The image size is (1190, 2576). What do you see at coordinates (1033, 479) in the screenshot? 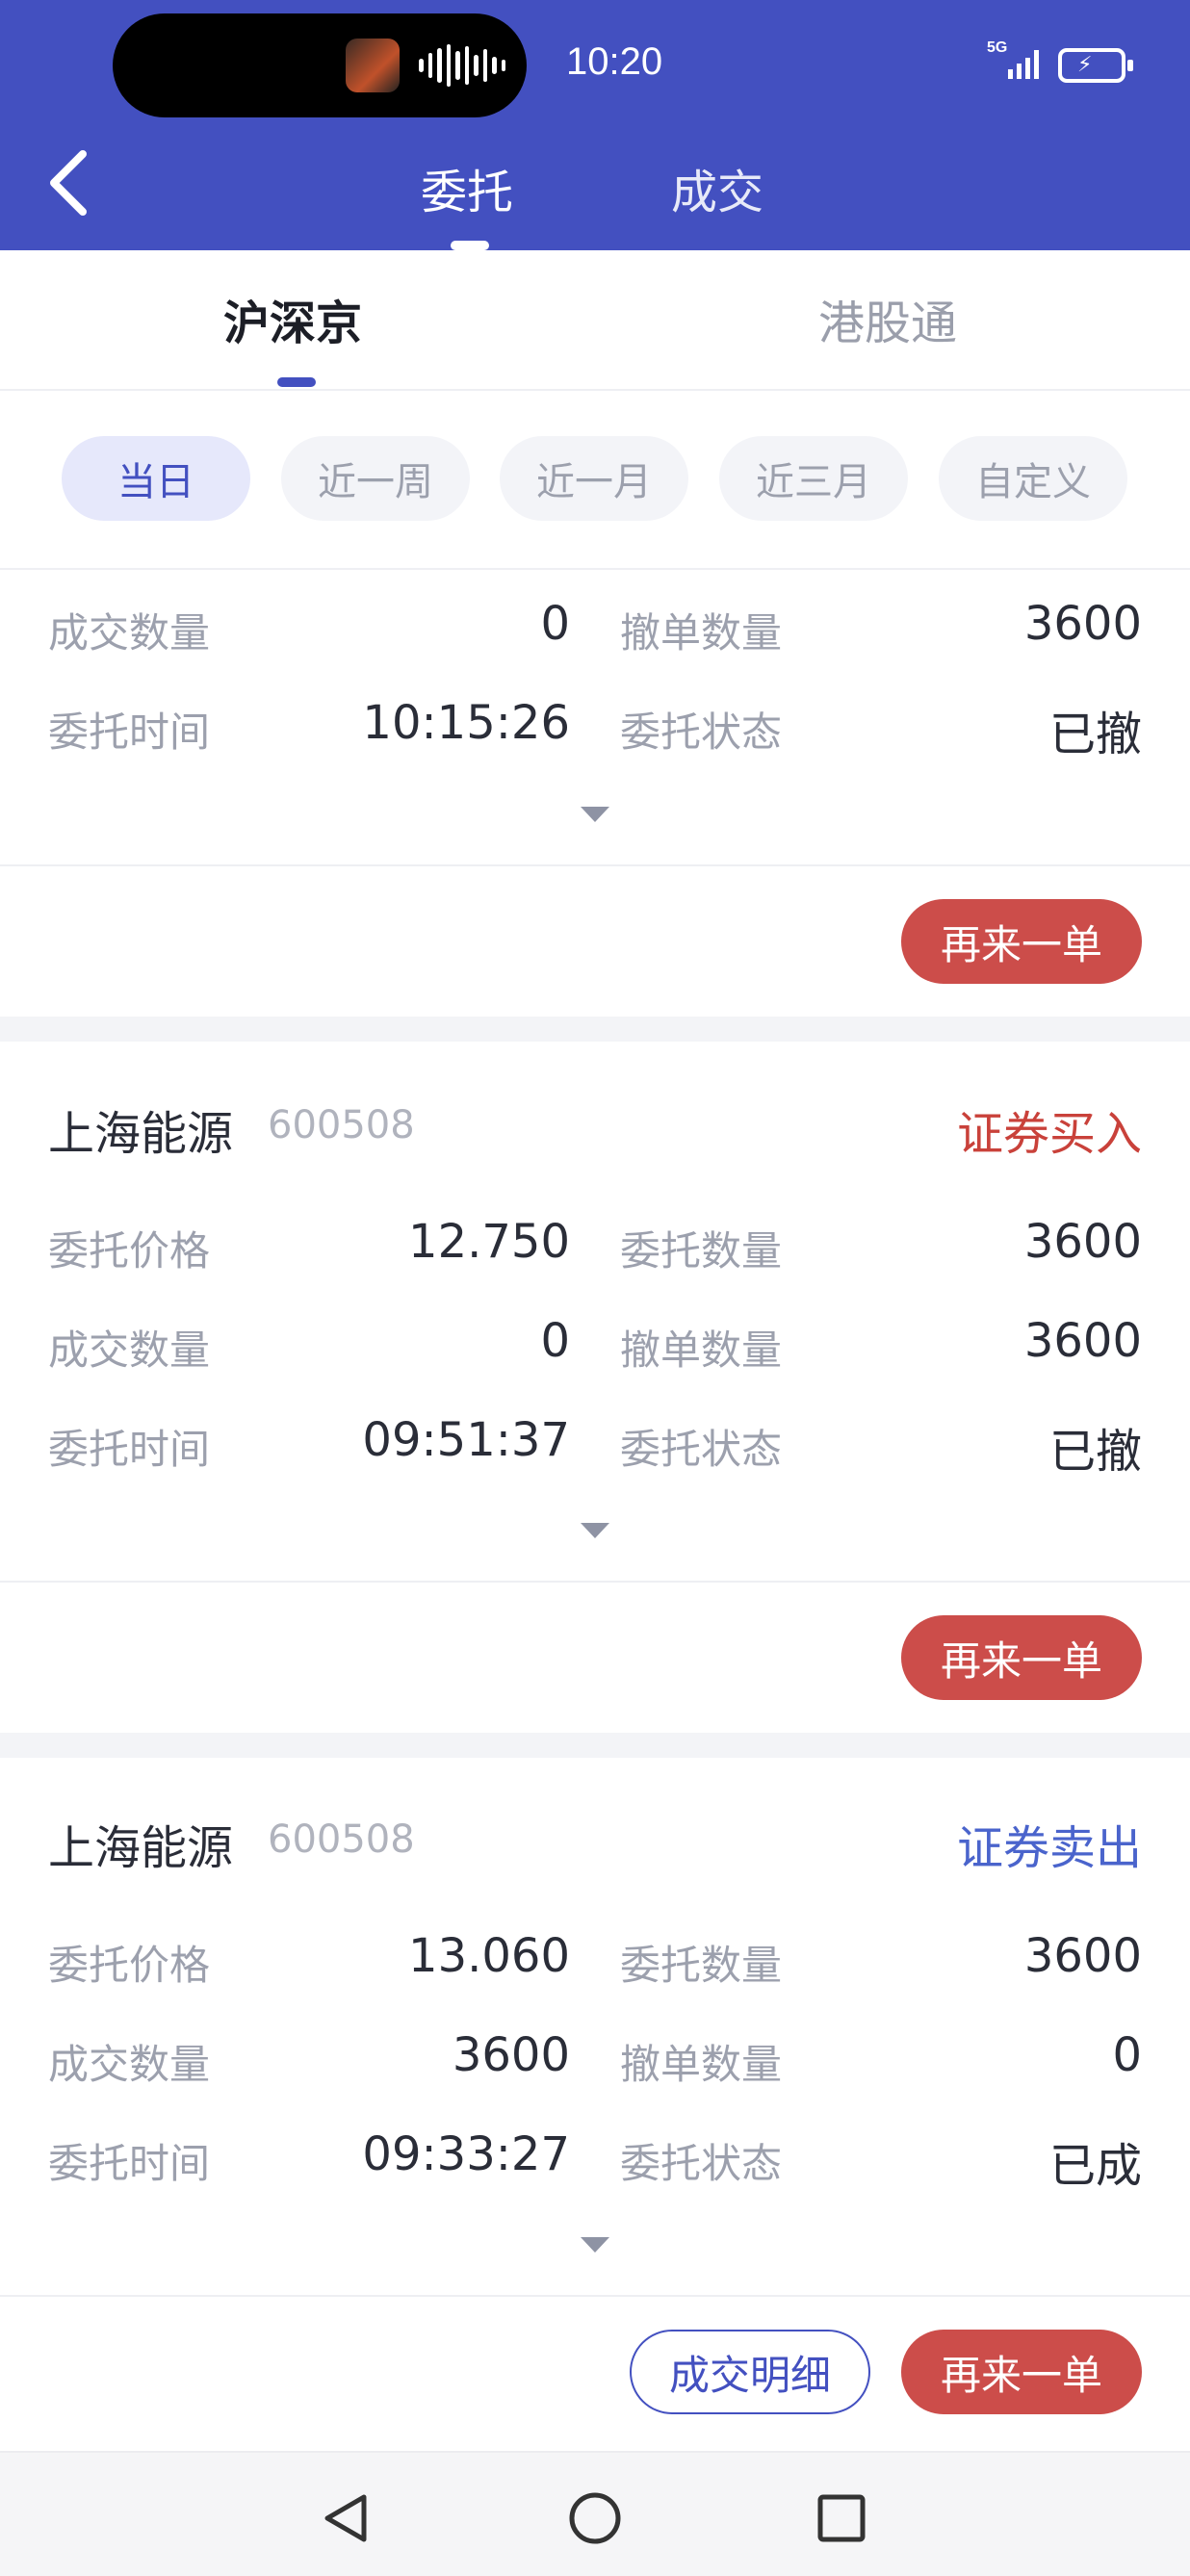
I see `filter-custom: 自定义` at bounding box center [1033, 479].